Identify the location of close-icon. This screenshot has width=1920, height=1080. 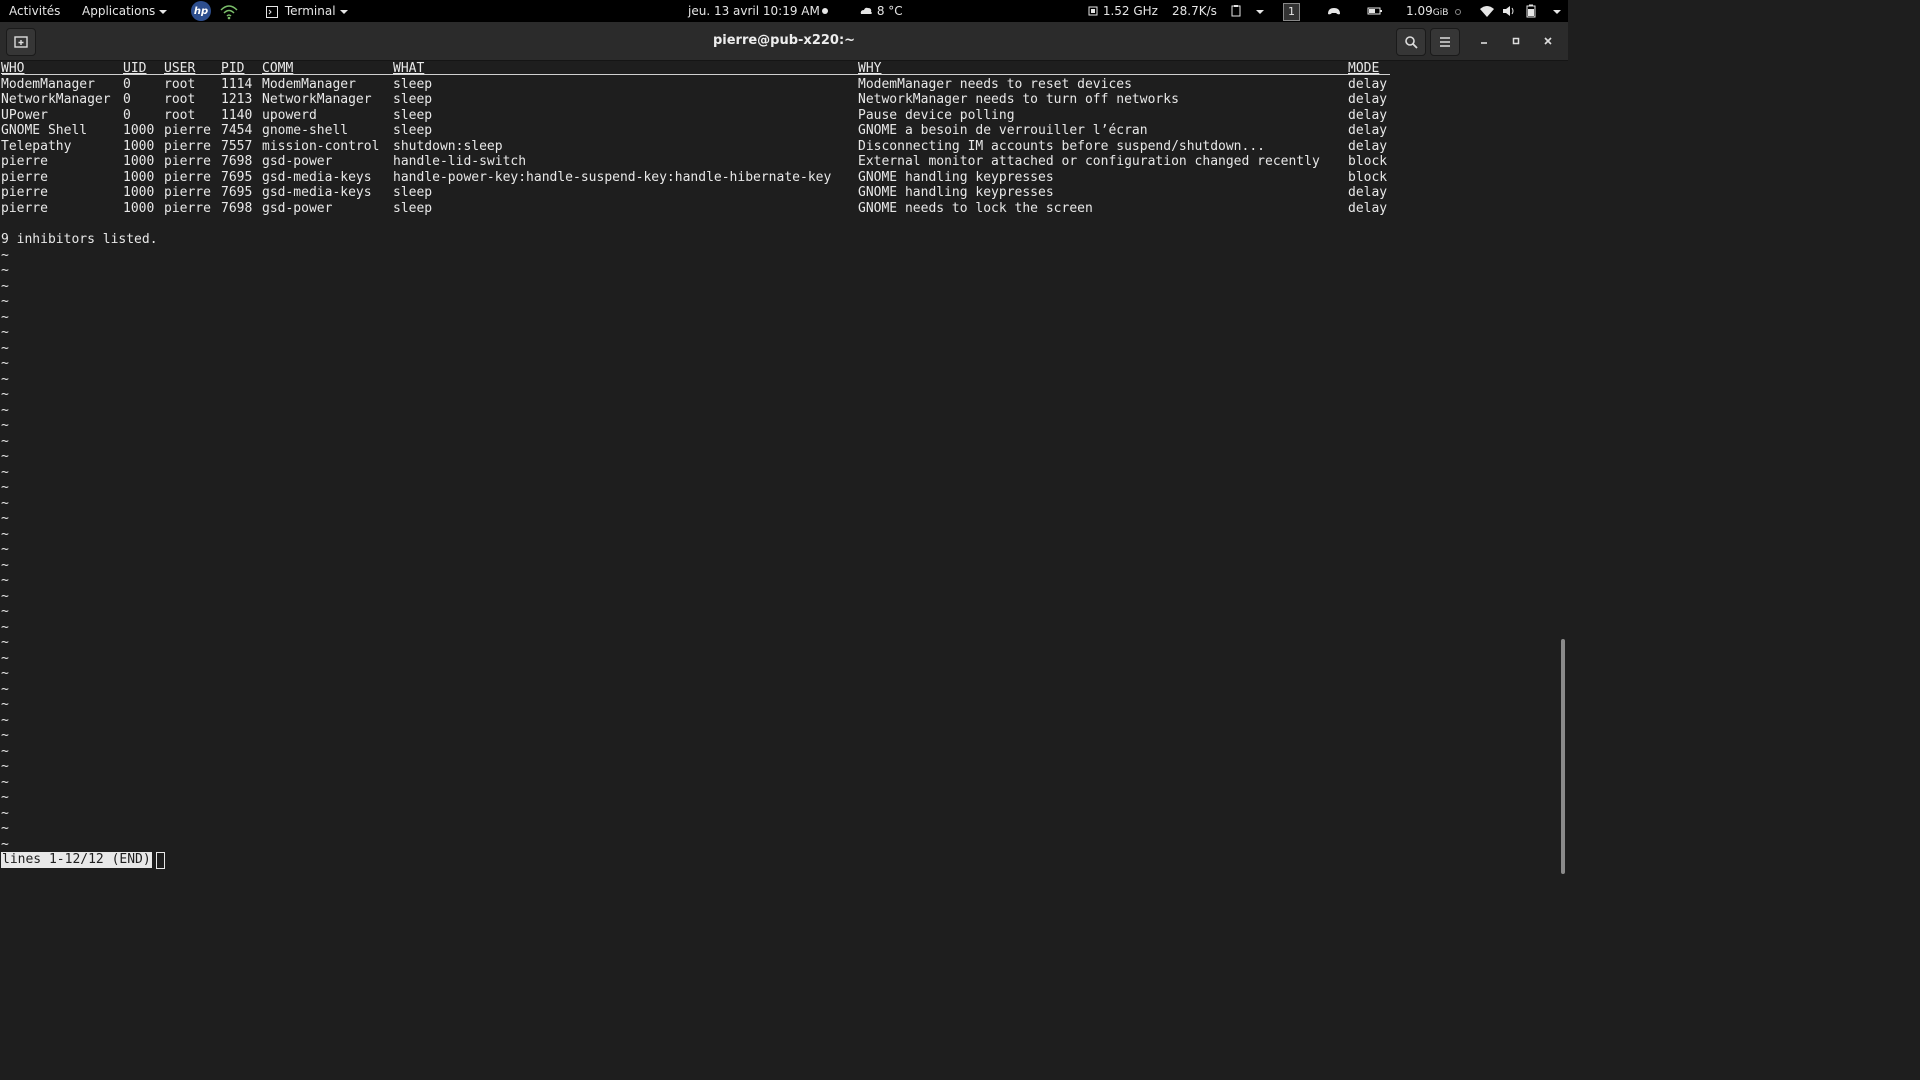
(1548, 41).